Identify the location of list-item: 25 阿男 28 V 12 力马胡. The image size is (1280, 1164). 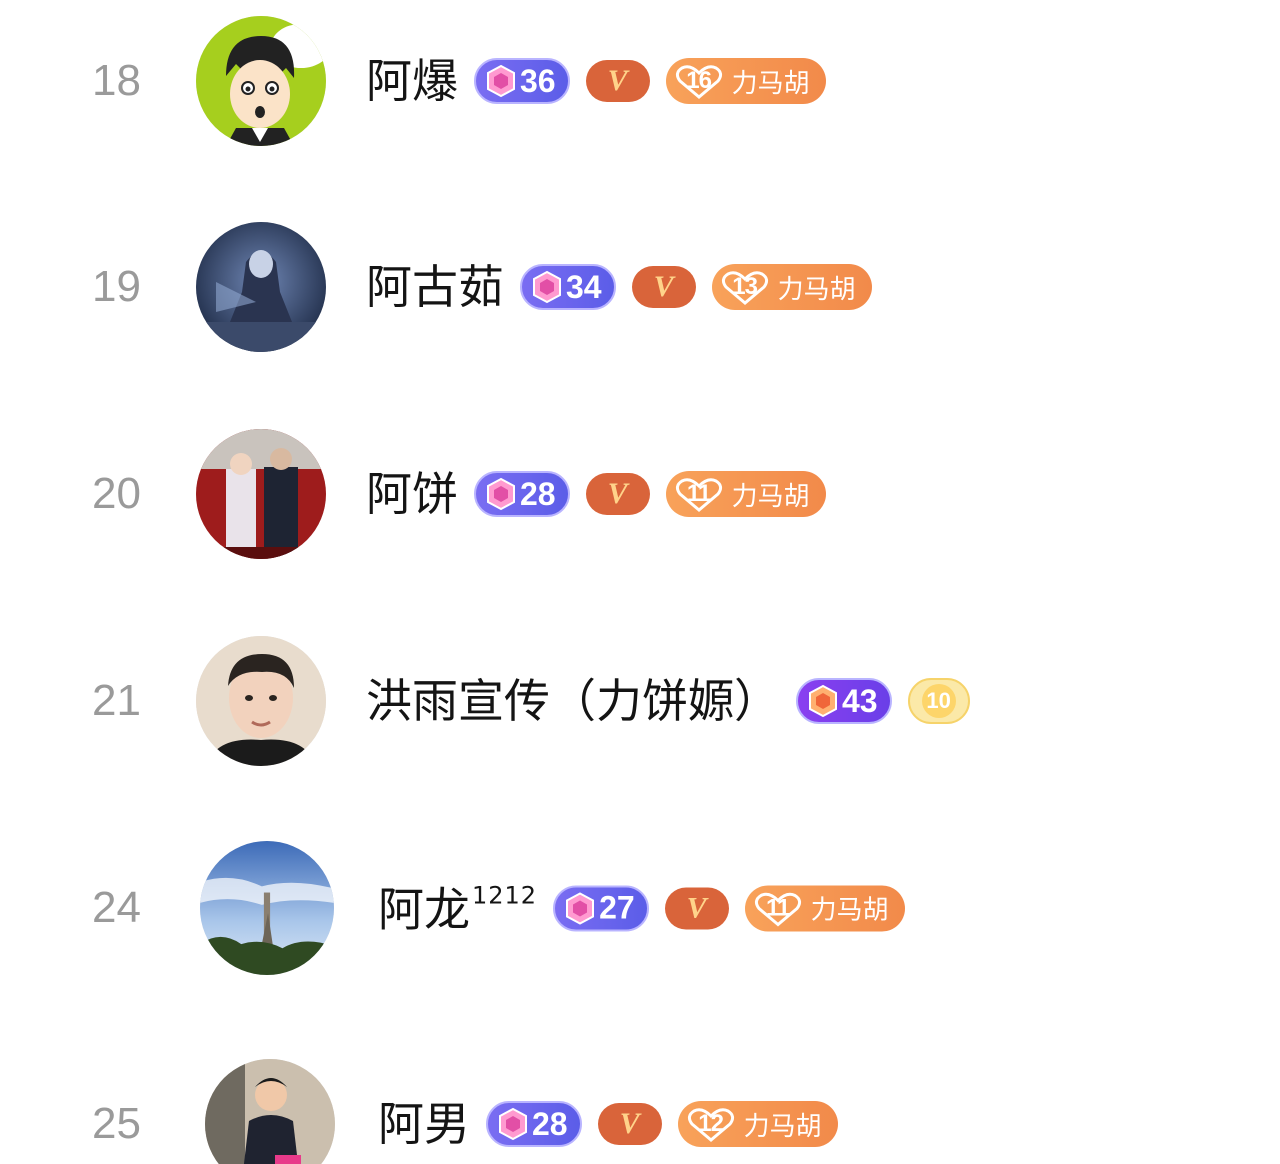
(640, 1109).